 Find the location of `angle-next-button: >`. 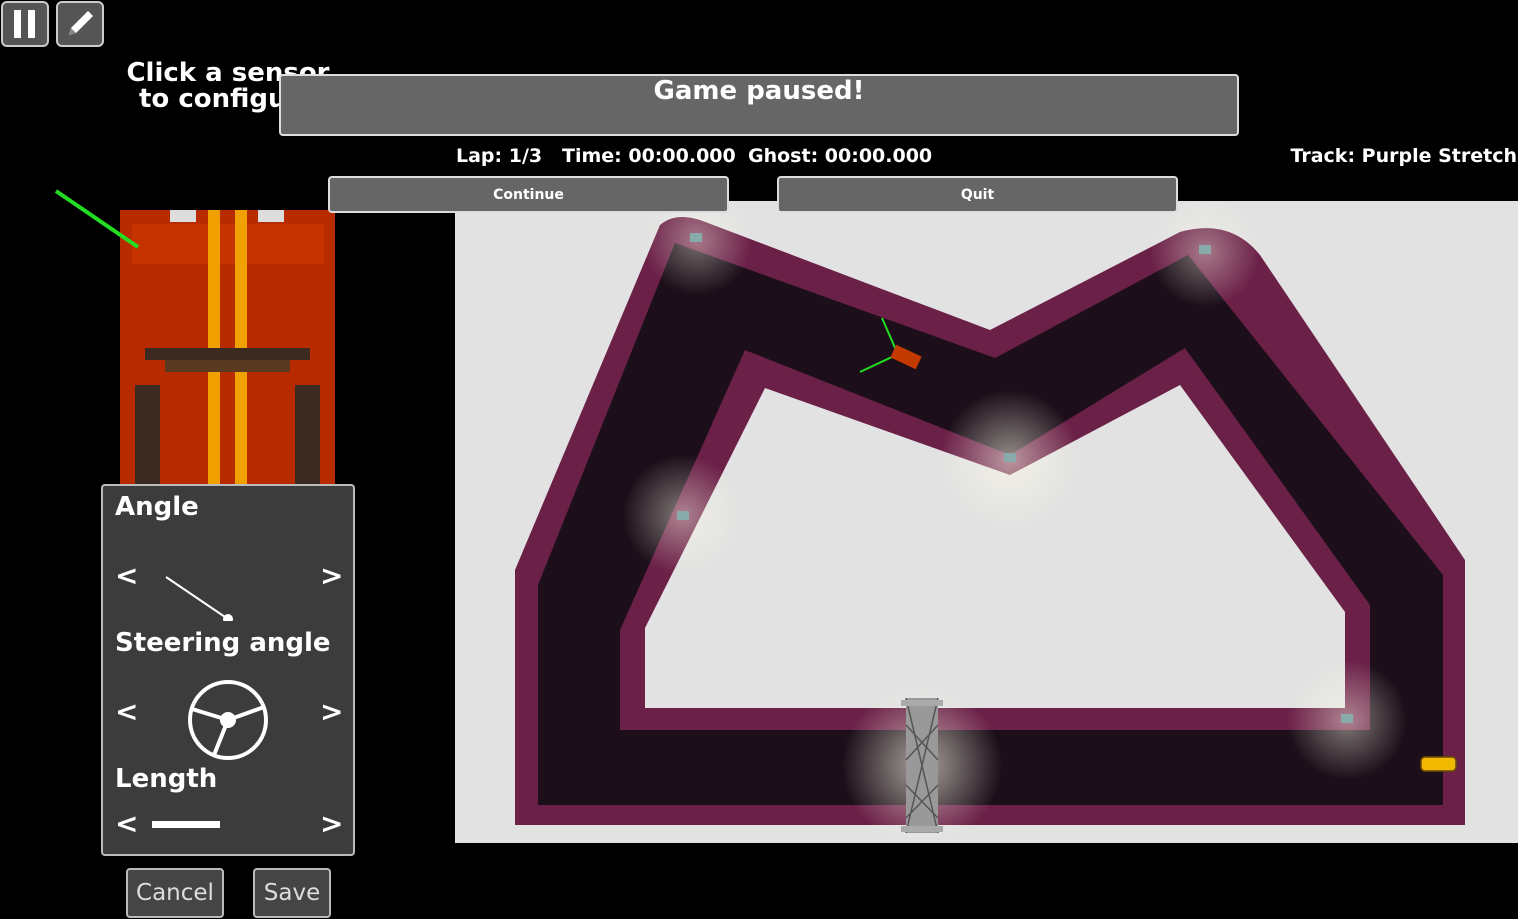

angle-next-button: > is located at coordinates (331, 576).